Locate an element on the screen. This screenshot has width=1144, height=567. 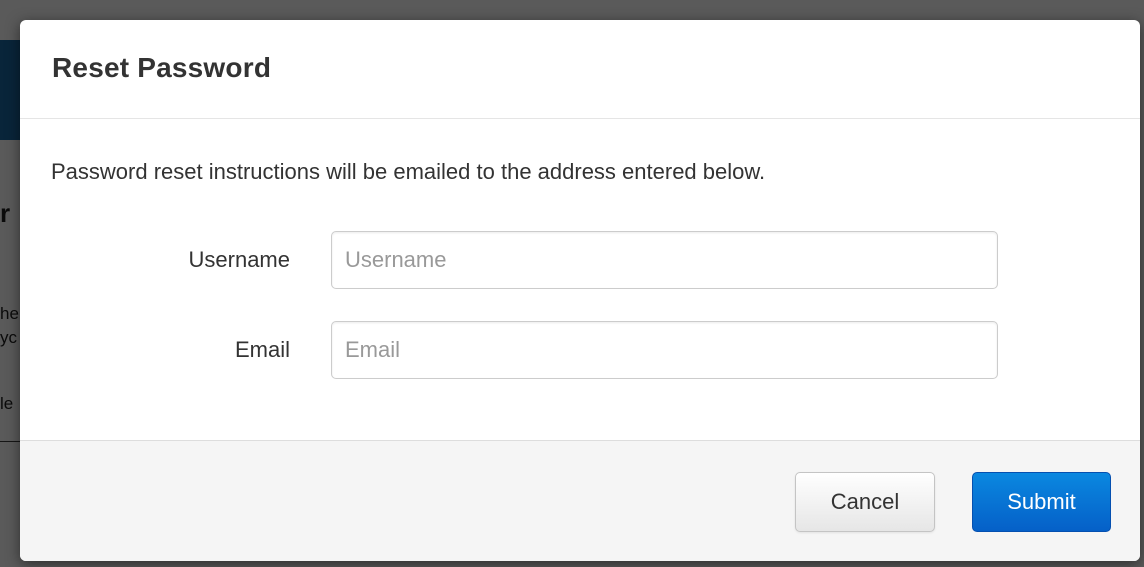
username-input is located at coordinates (664, 260).